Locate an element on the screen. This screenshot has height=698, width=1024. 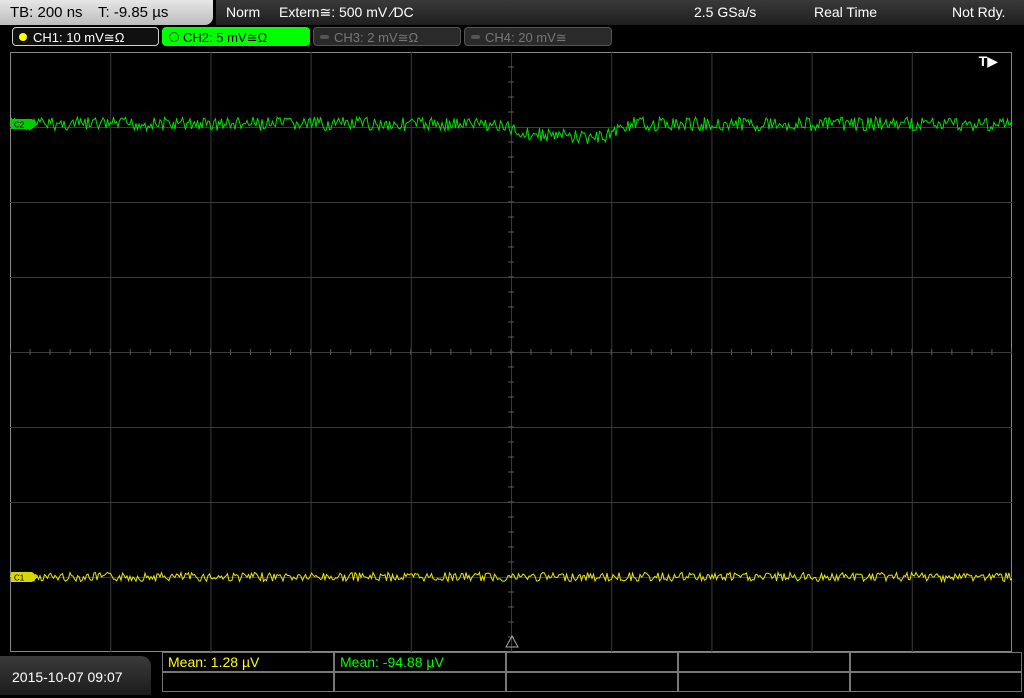
channel-1-label: CH1: 10 mV≅Ω is located at coordinates (79, 37).